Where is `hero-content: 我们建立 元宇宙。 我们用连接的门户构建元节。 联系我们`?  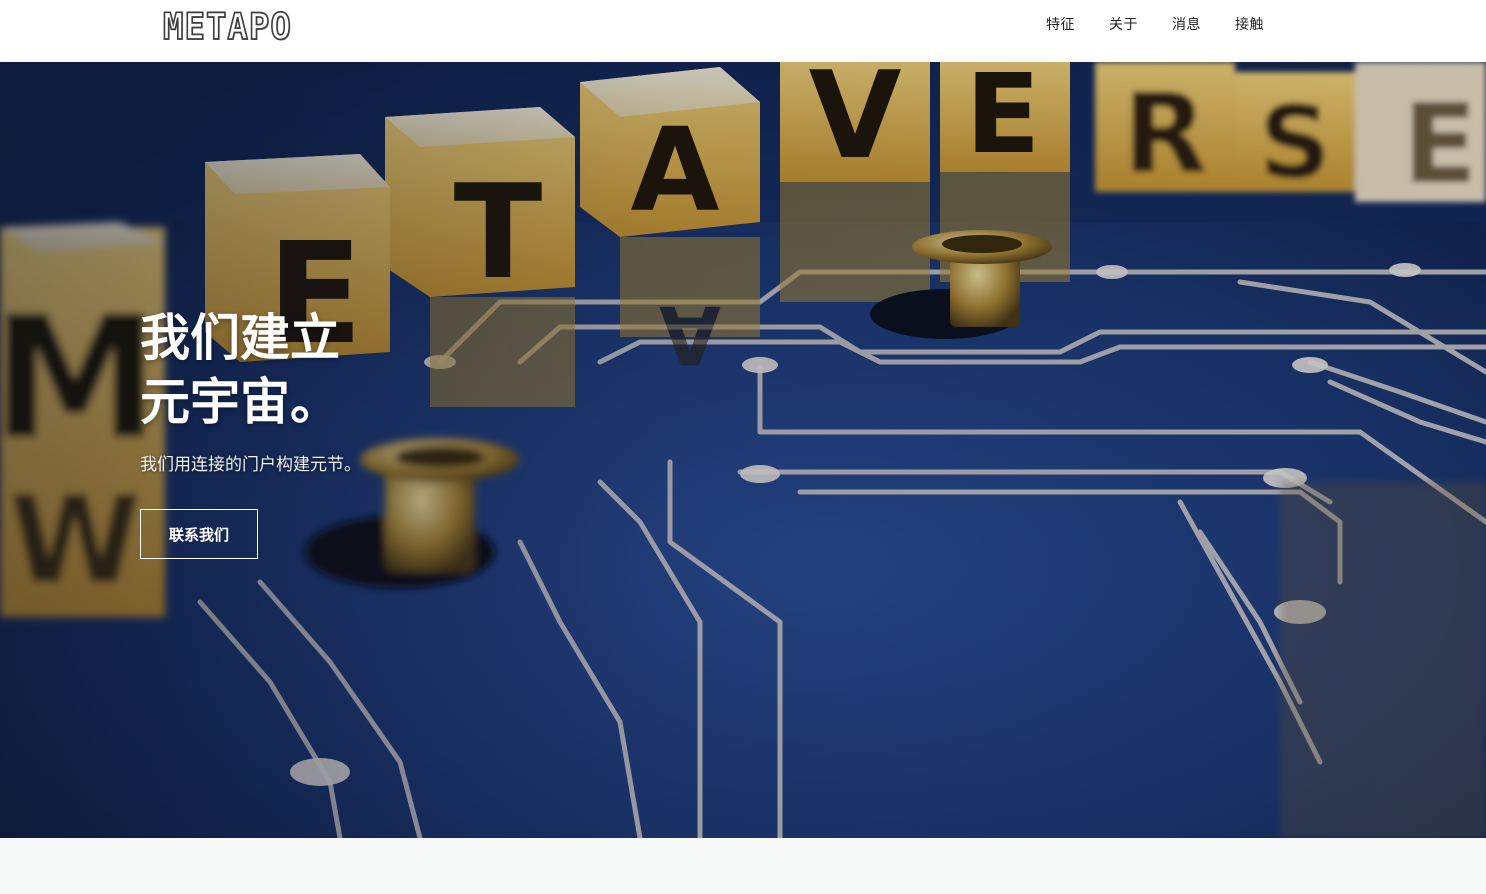 hero-content: 我们建立 元宇宙。 我们用连接的门户构建元节。 联系我们 is located at coordinates (440, 432).